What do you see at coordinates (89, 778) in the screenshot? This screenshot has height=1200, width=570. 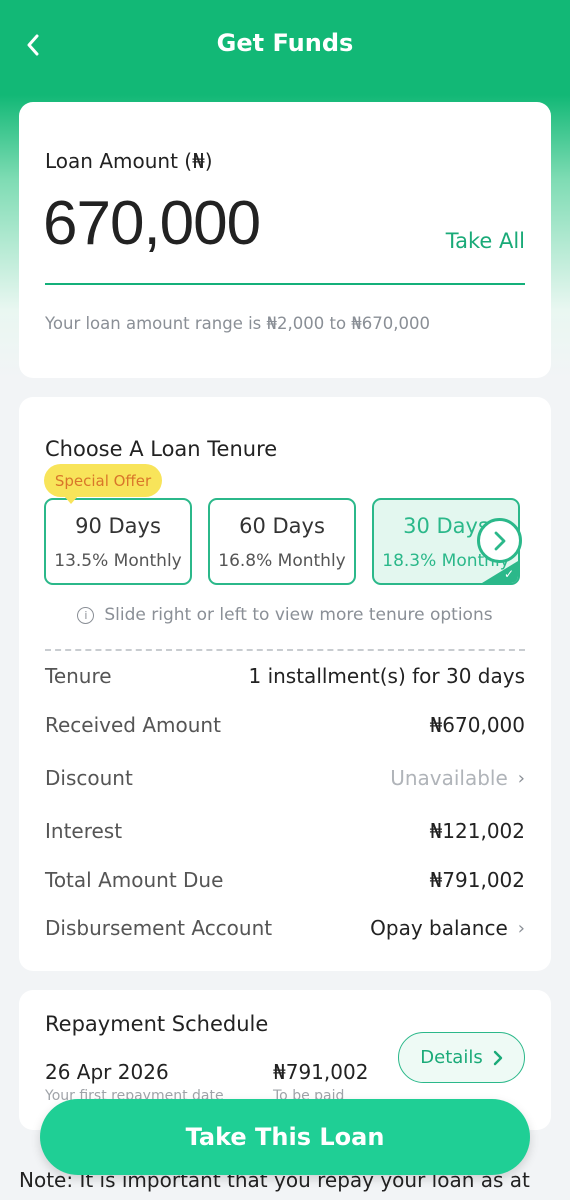 I see `row-label: Discount` at bounding box center [89, 778].